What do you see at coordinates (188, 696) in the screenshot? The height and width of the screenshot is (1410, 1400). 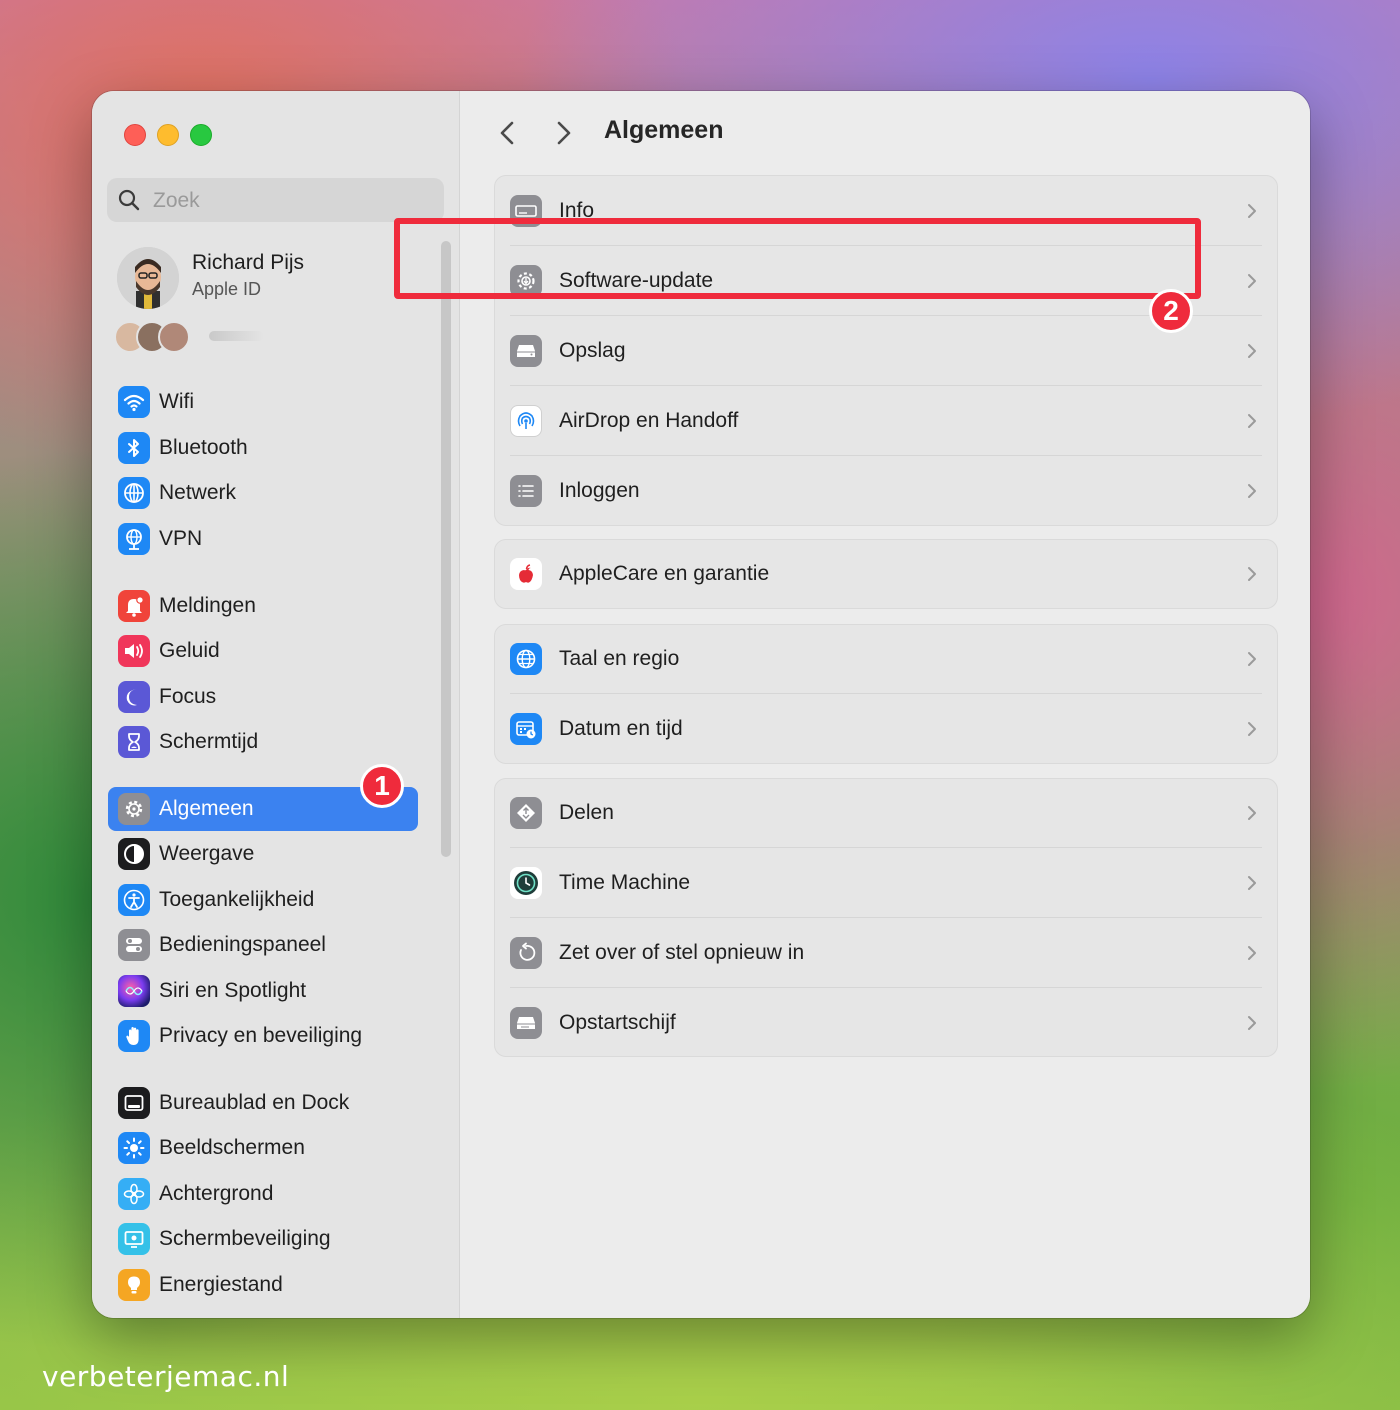 I see `sidebar-item-label: Focus` at bounding box center [188, 696].